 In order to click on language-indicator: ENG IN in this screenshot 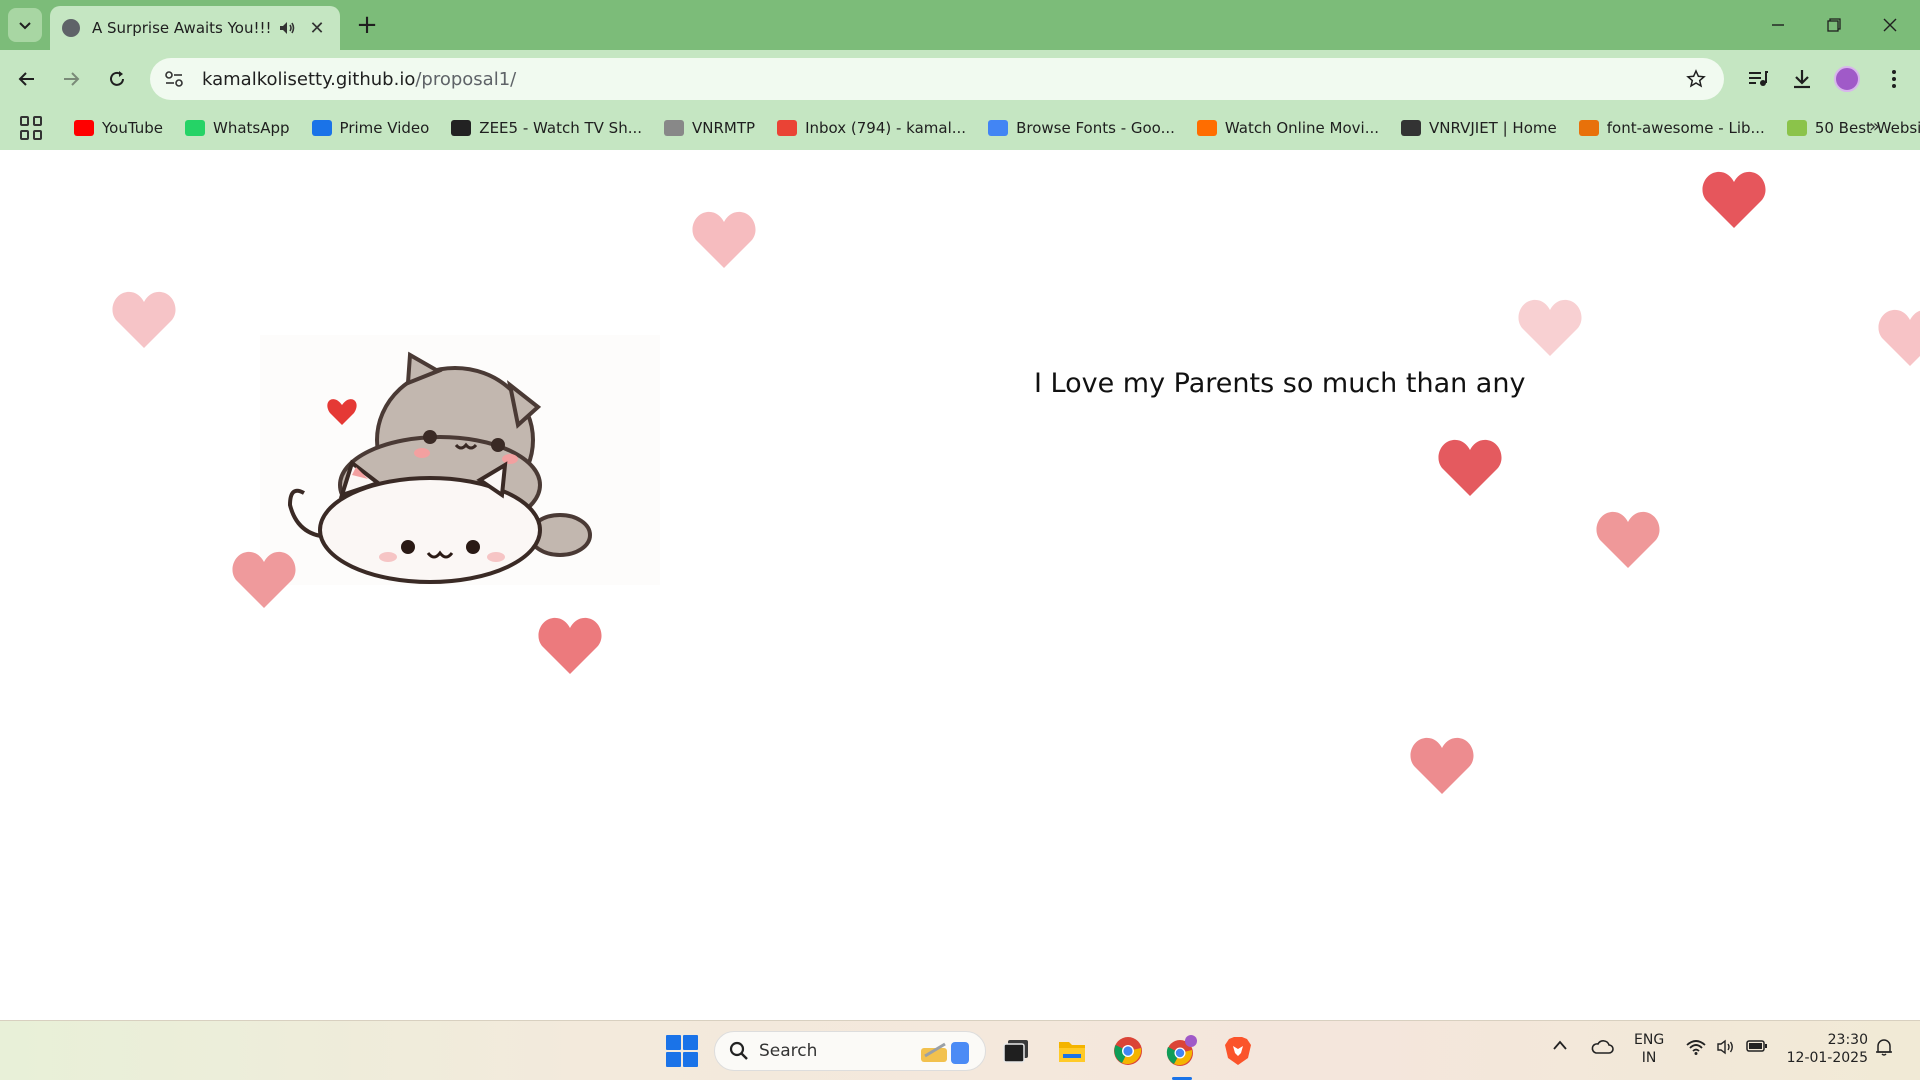, I will do `click(1649, 1049)`.